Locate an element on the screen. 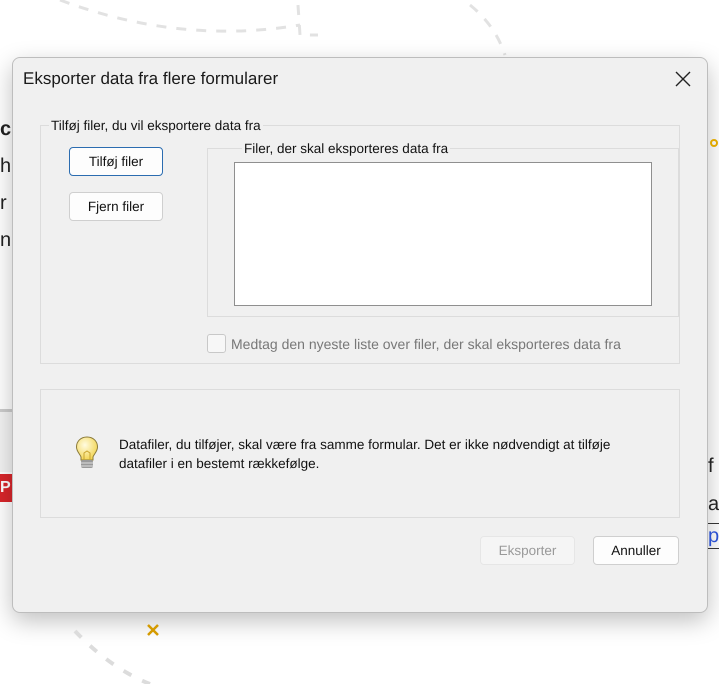  checkbox-label: Medtag den nyeste liste over filer, der skal eksporteres data fra is located at coordinates (426, 344).